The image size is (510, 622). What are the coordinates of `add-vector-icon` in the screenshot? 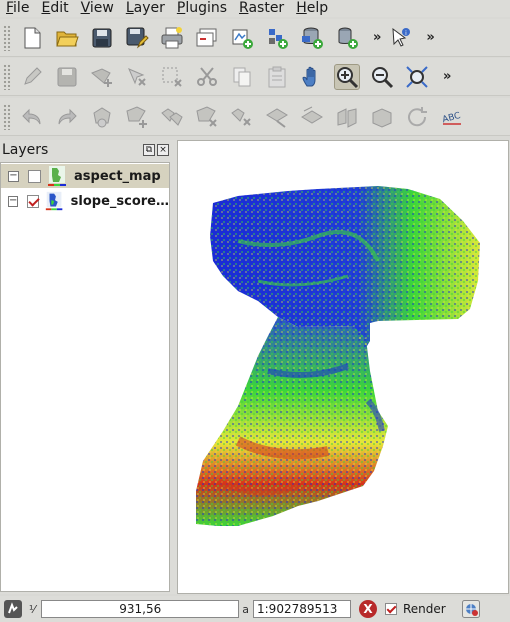 It's located at (312, 38).